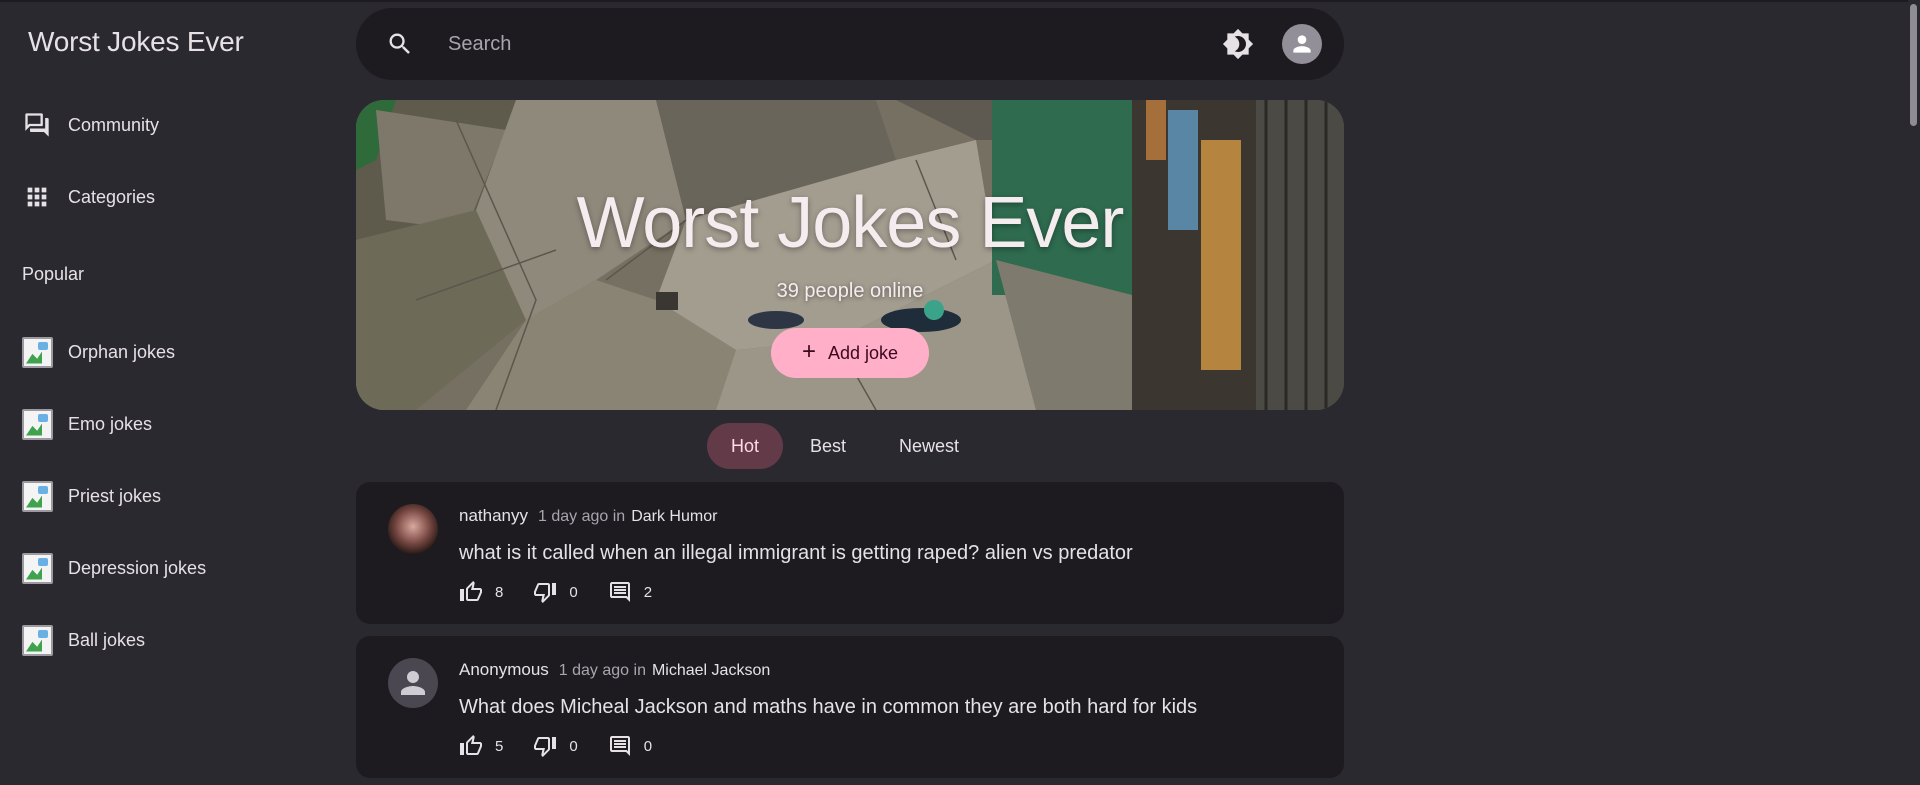 Image resolution: width=1920 pixels, height=785 pixels. I want to click on forum-icon, so click(37, 125).